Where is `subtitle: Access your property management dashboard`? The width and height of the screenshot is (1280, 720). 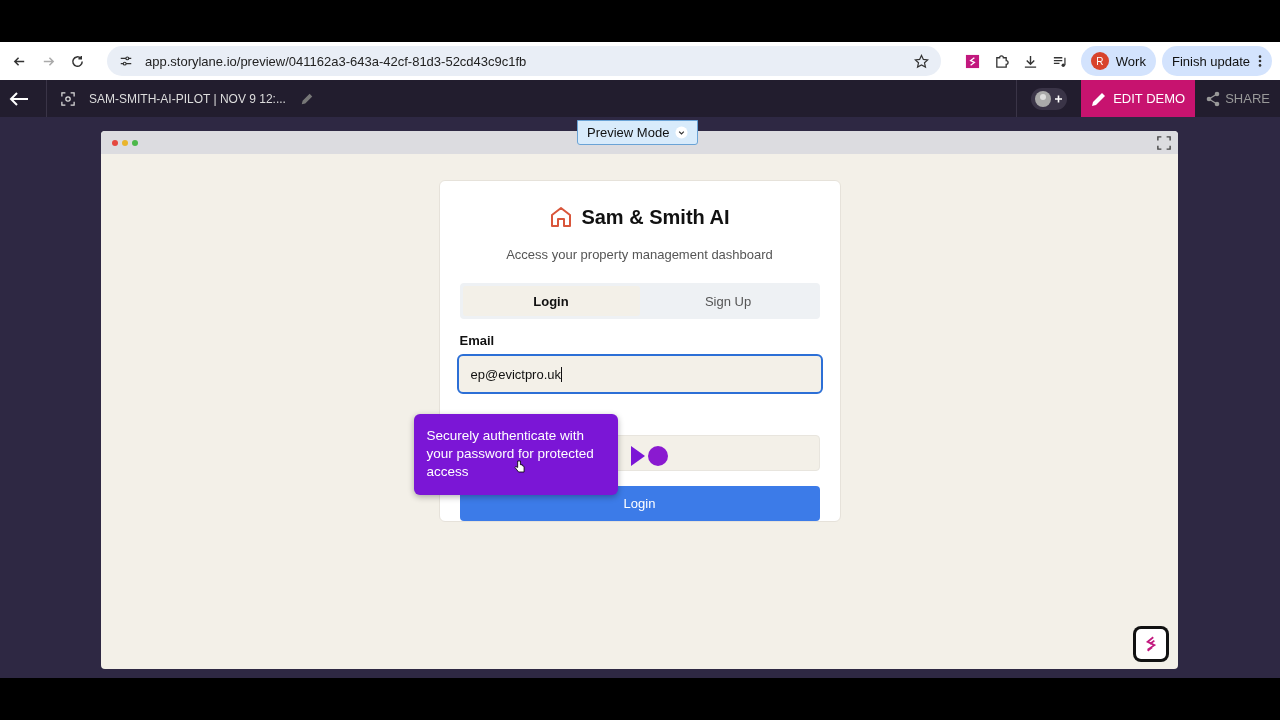
subtitle: Access your property management dashboard is located at coordinates (639, 254).